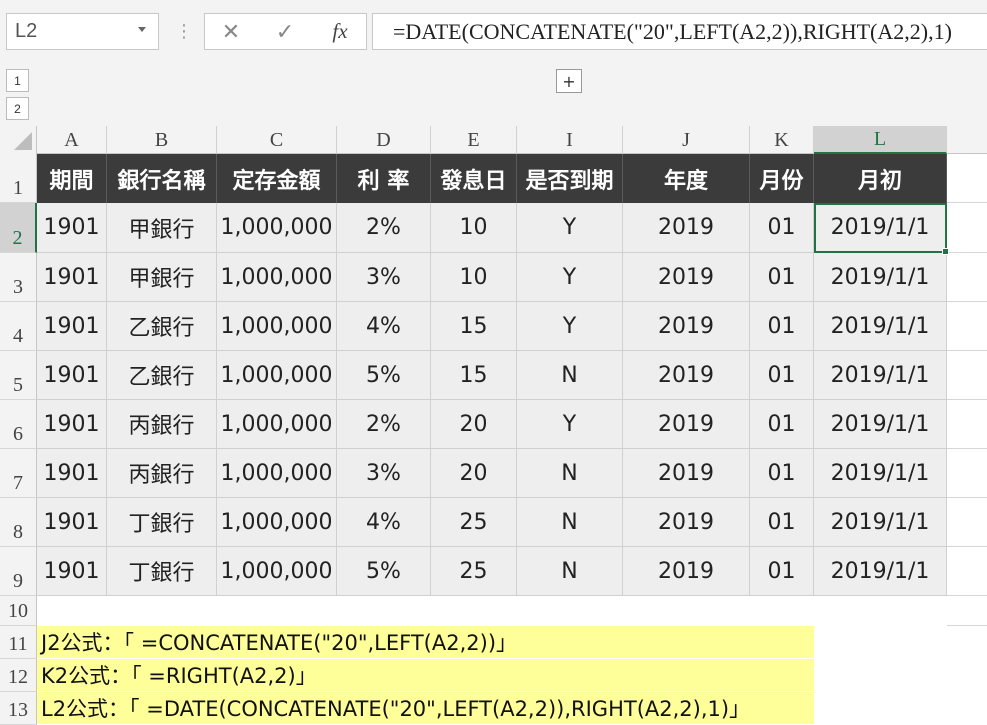 The width and height of the screenshot is (987, 725). What do you see at coordinates (72, 424) in the screenshot?
I see `cell-a6: 1901` at bounding box center [72, 424].